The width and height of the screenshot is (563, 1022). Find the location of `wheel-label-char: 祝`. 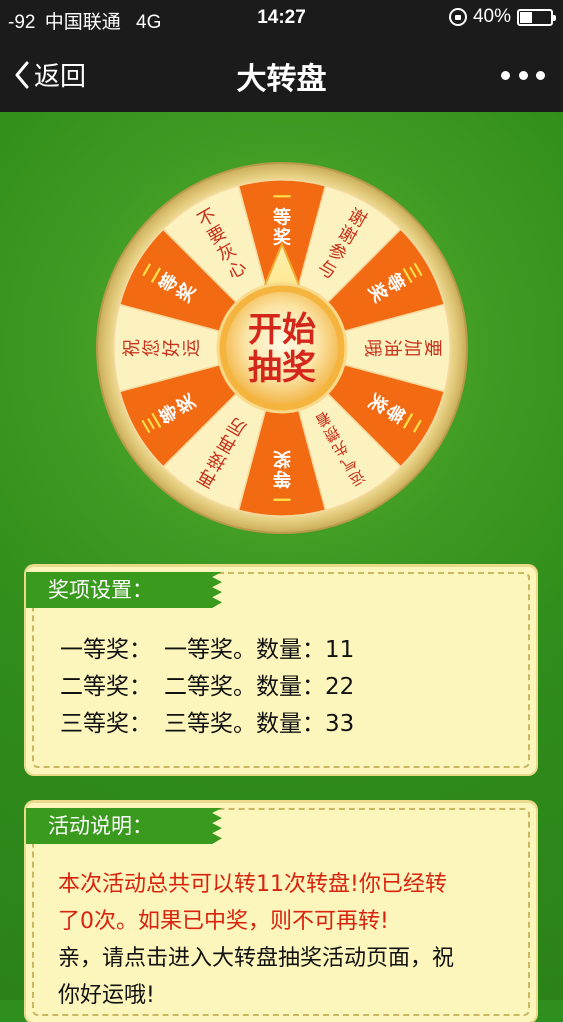

wheel-label-char: 祝 is located at coordinates (132, 348).